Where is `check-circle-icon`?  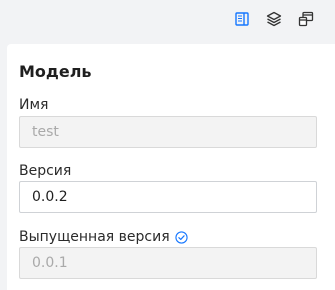
check-circle-icon is located at coordinates (181, 237).